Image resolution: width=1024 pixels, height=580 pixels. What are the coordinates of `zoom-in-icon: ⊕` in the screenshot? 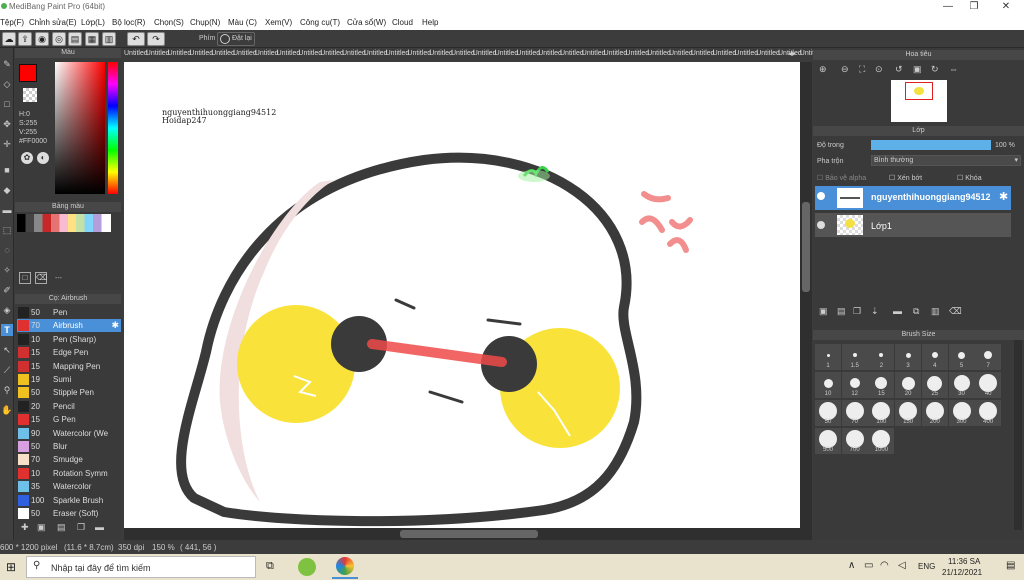 It's located at (823, 69).